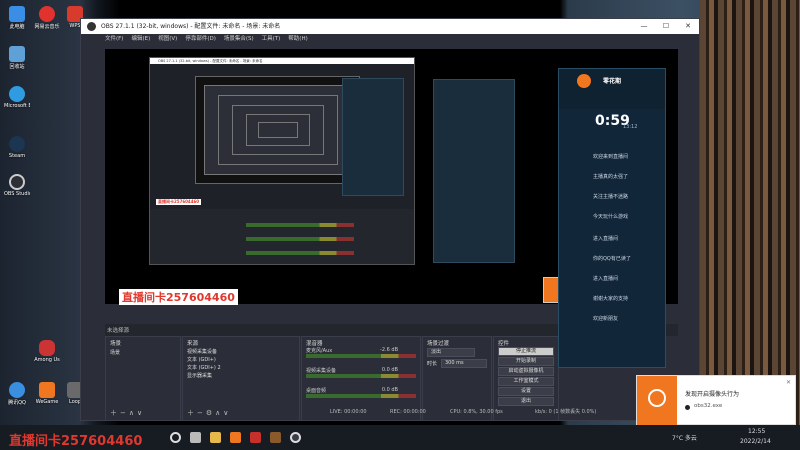 This screenshot has width=800, height=450. I want to click on menu-scene-collection: 场景集合(S), so click(239, 39).